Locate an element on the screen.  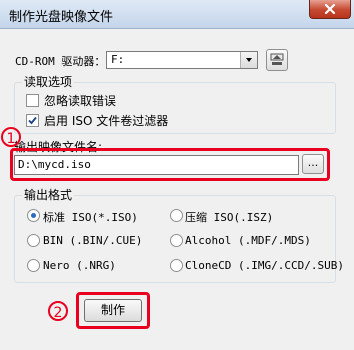
drive-label: CD-ROM 驱动器： is located at coordinates (60, 61).